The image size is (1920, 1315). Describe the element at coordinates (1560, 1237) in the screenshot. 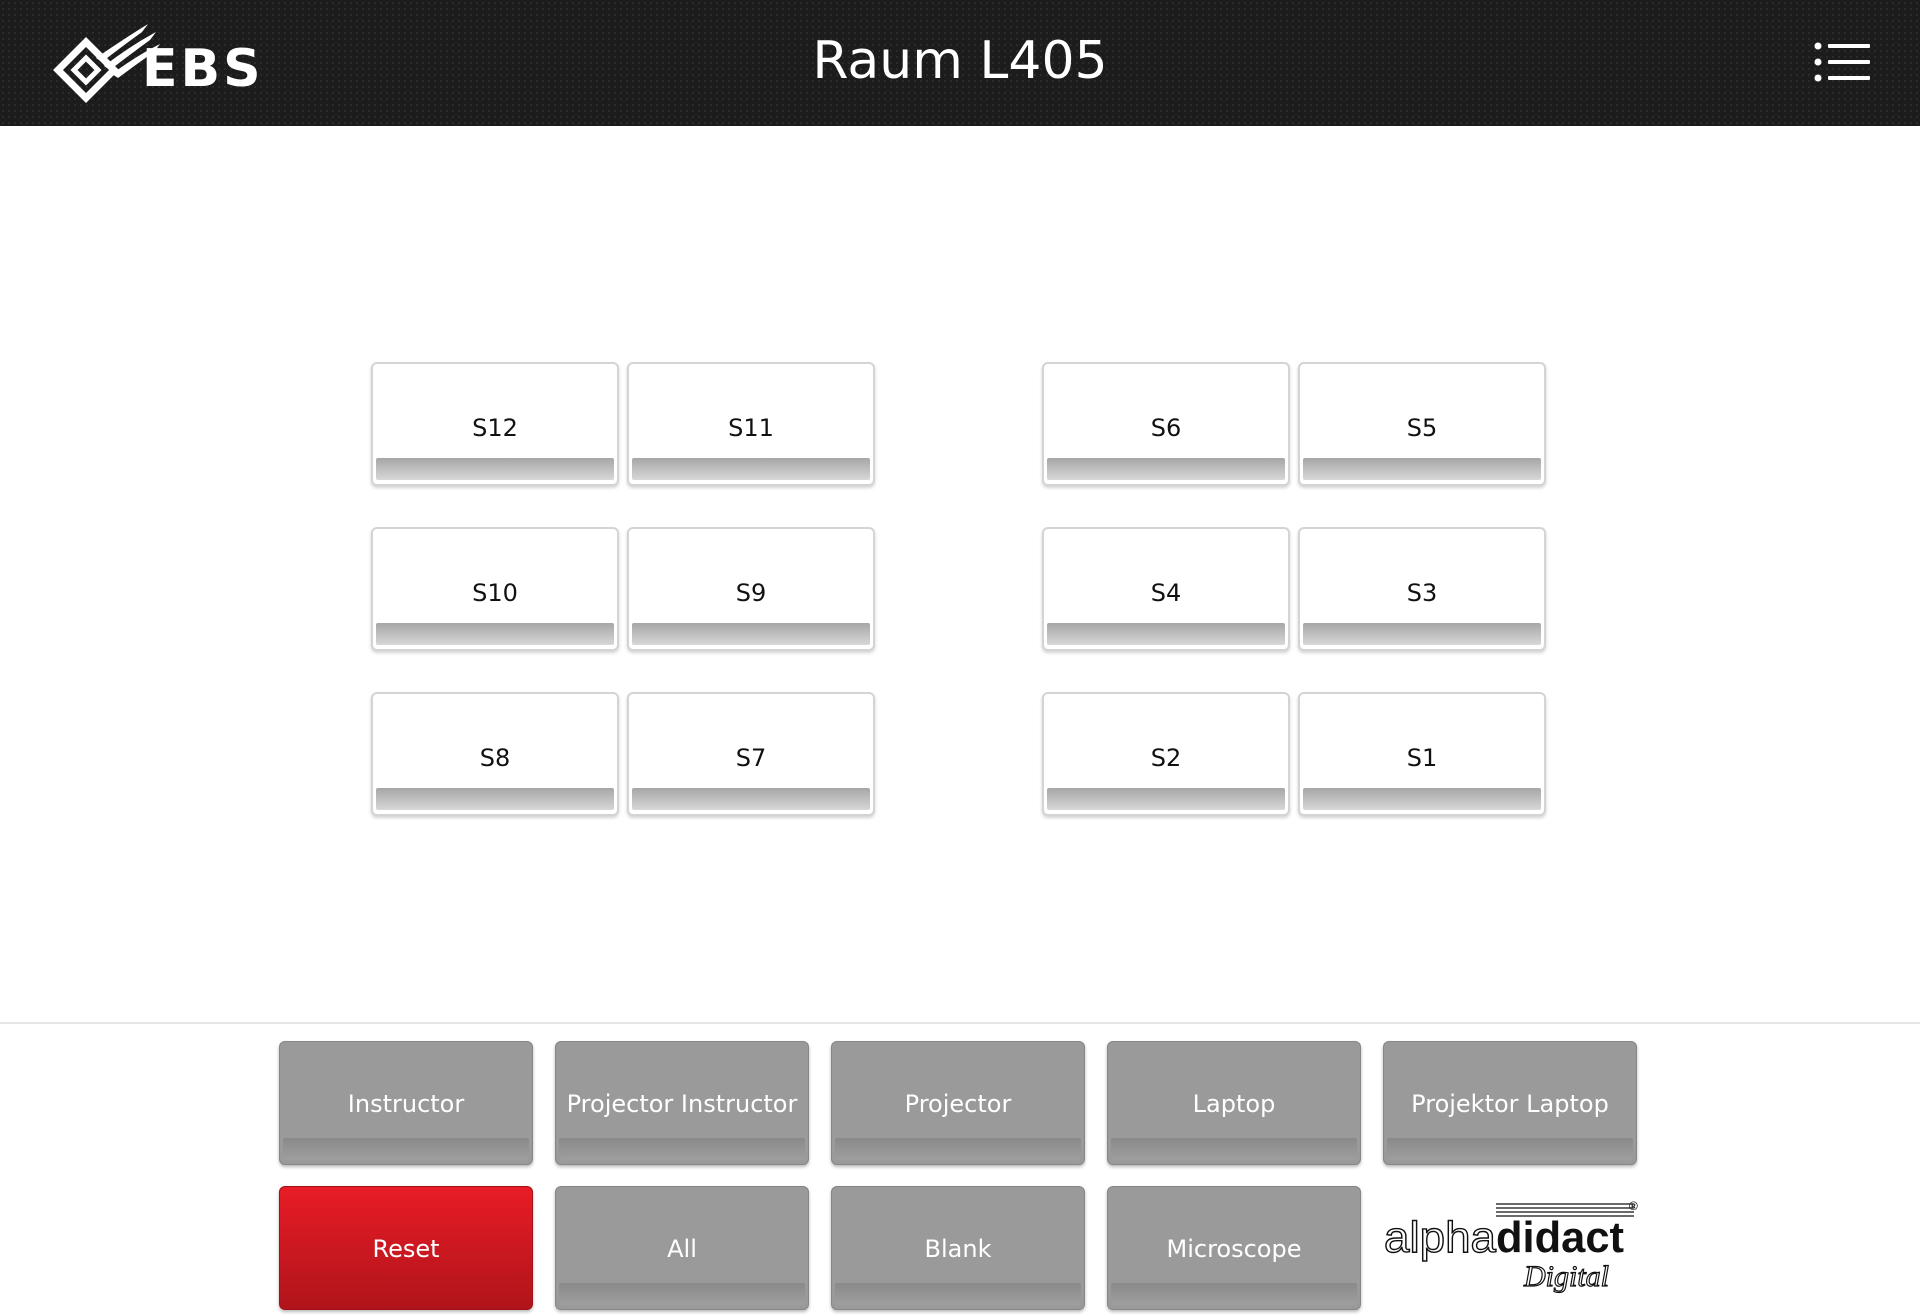

I see `brand-name-bold: didact` at that location.